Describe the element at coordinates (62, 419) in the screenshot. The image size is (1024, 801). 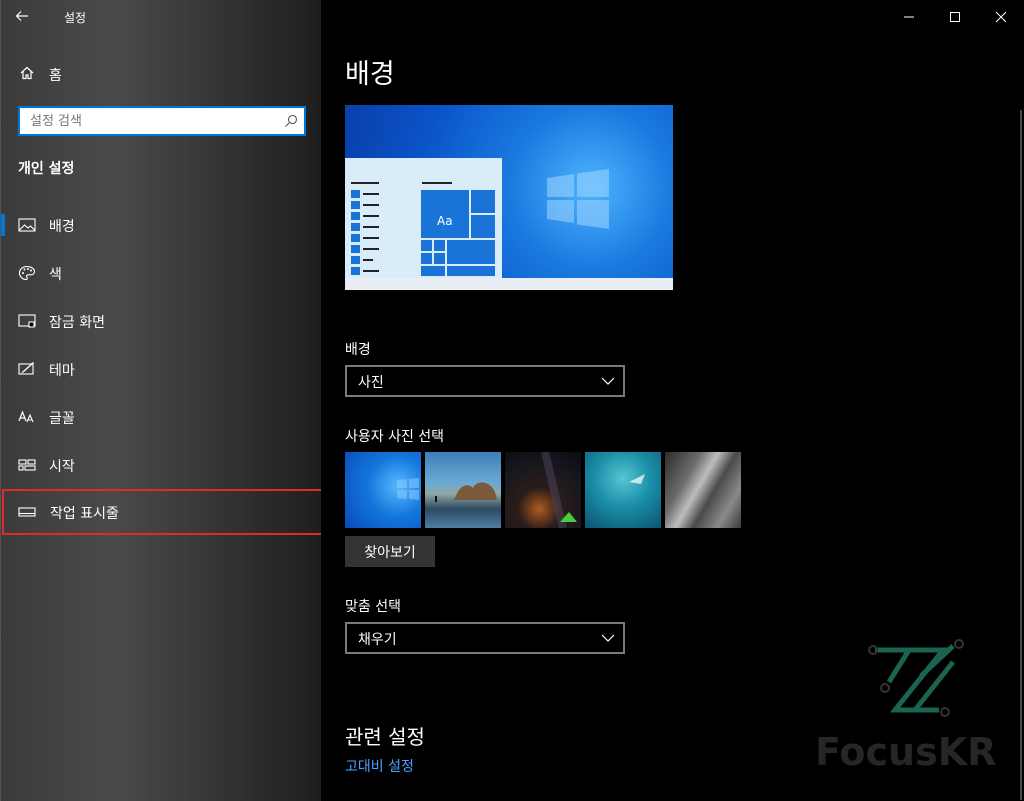
I see `sidebar-item-label: 글꼴` at that location.